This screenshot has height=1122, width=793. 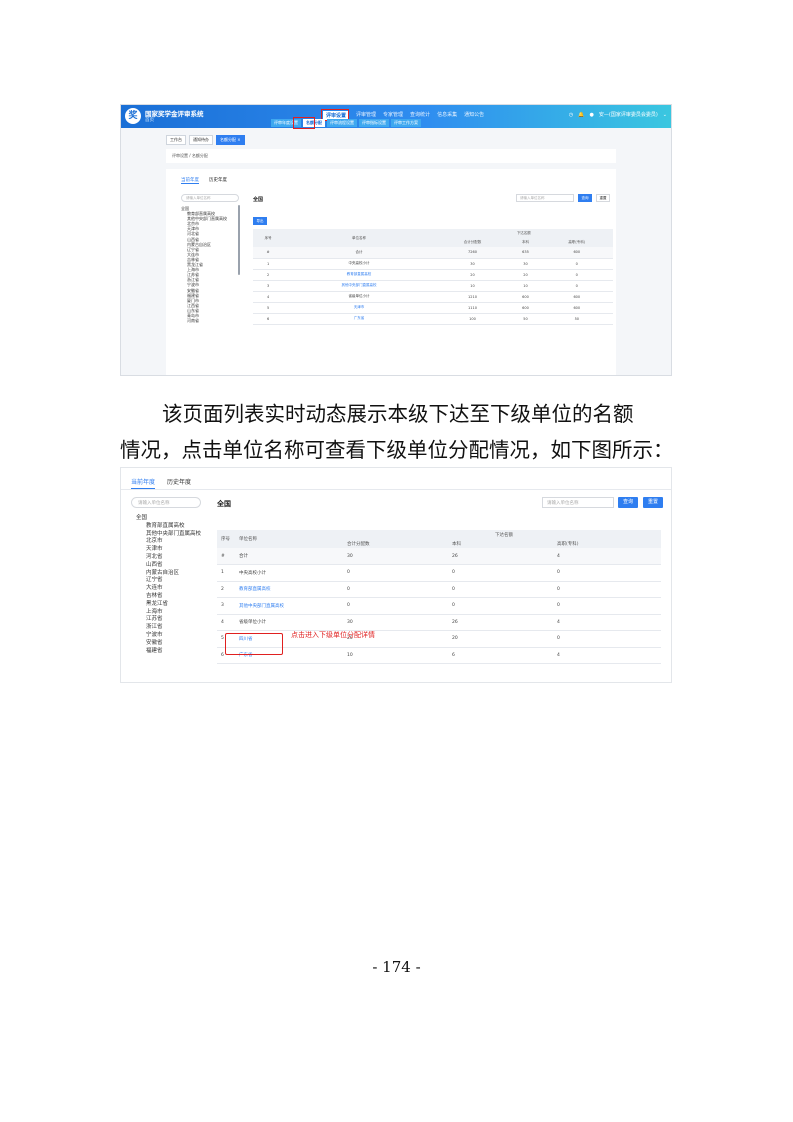 What do you see at coordinates (166, 519) in the screenshot?
I see `tree-item-root: 全国` at bounding box center [166, 519].